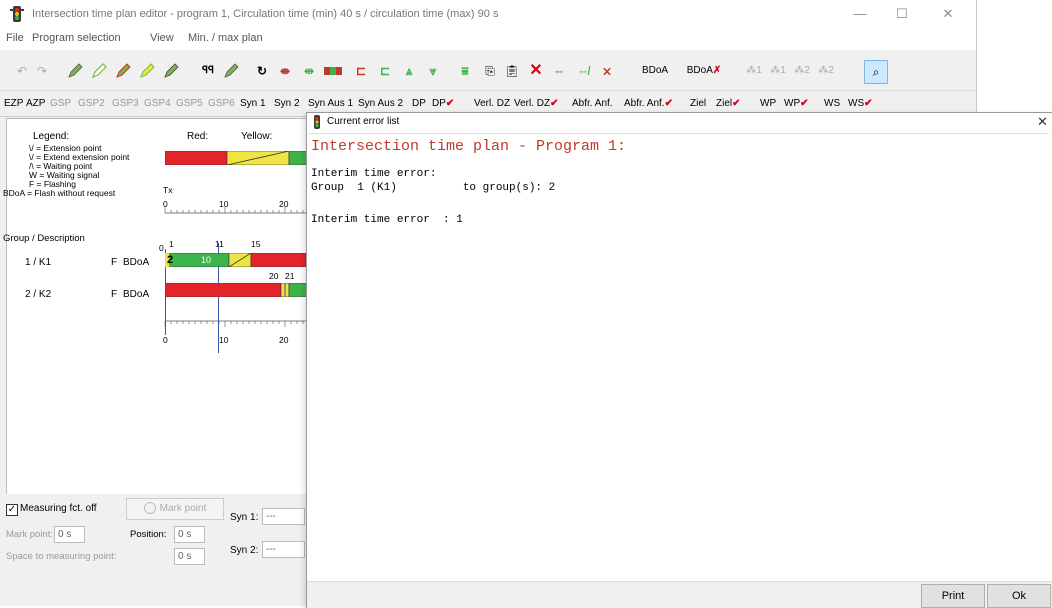 This screenshot has width=1052, height=608. I want to click on paste-icon: 📋︎, so click(512, 71).